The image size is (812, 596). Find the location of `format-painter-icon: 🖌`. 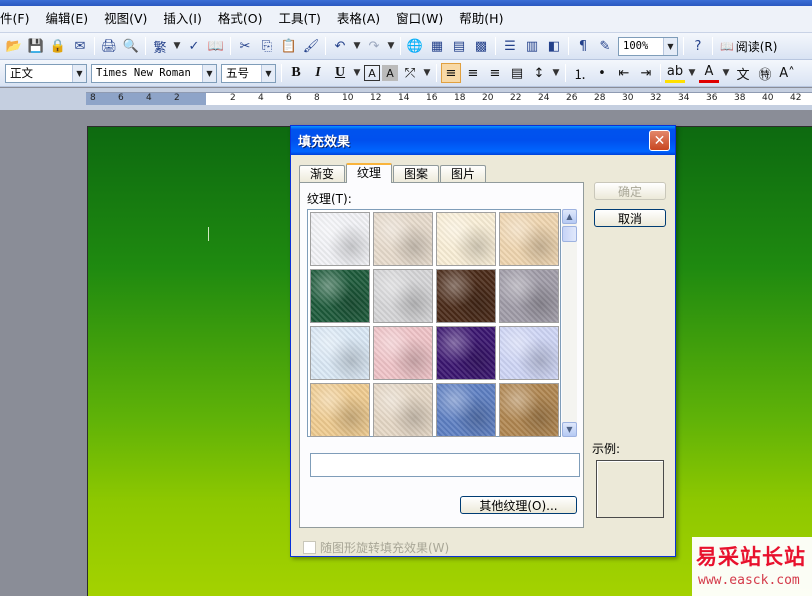

format-painter-icon: 🖌 is located at coordinates (311, 46).